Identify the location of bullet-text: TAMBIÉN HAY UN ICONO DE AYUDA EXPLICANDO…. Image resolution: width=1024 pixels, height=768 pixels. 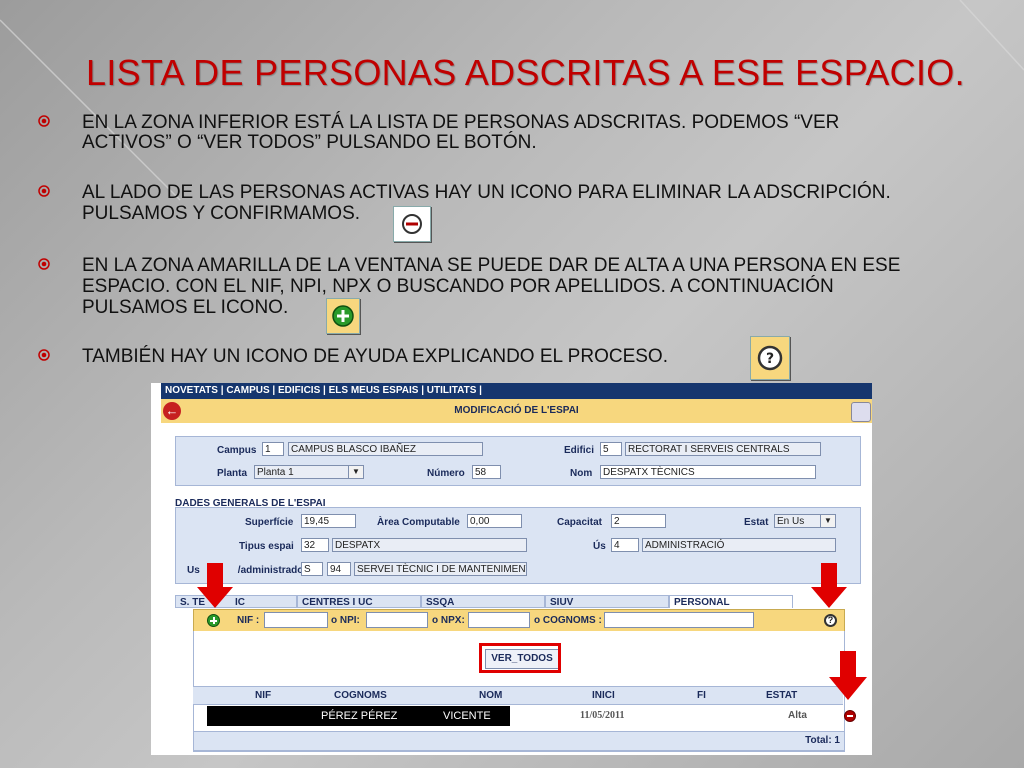
(375, 356).